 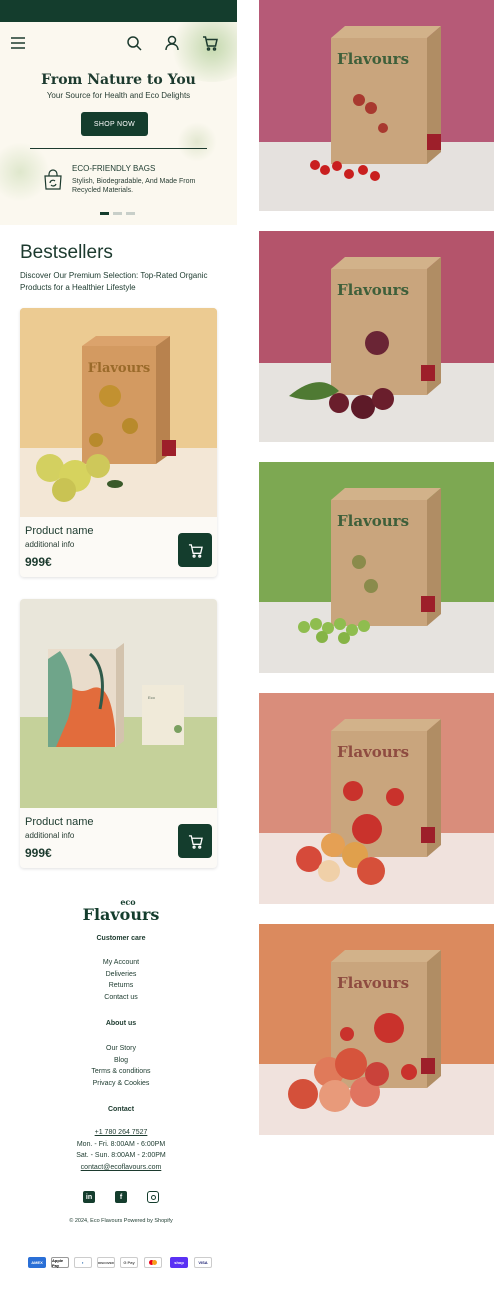 What do you see at coordinates (121, 986) in the screenshot?
I see `footer-link-returns: Returns` at bounding box center [121, 986].